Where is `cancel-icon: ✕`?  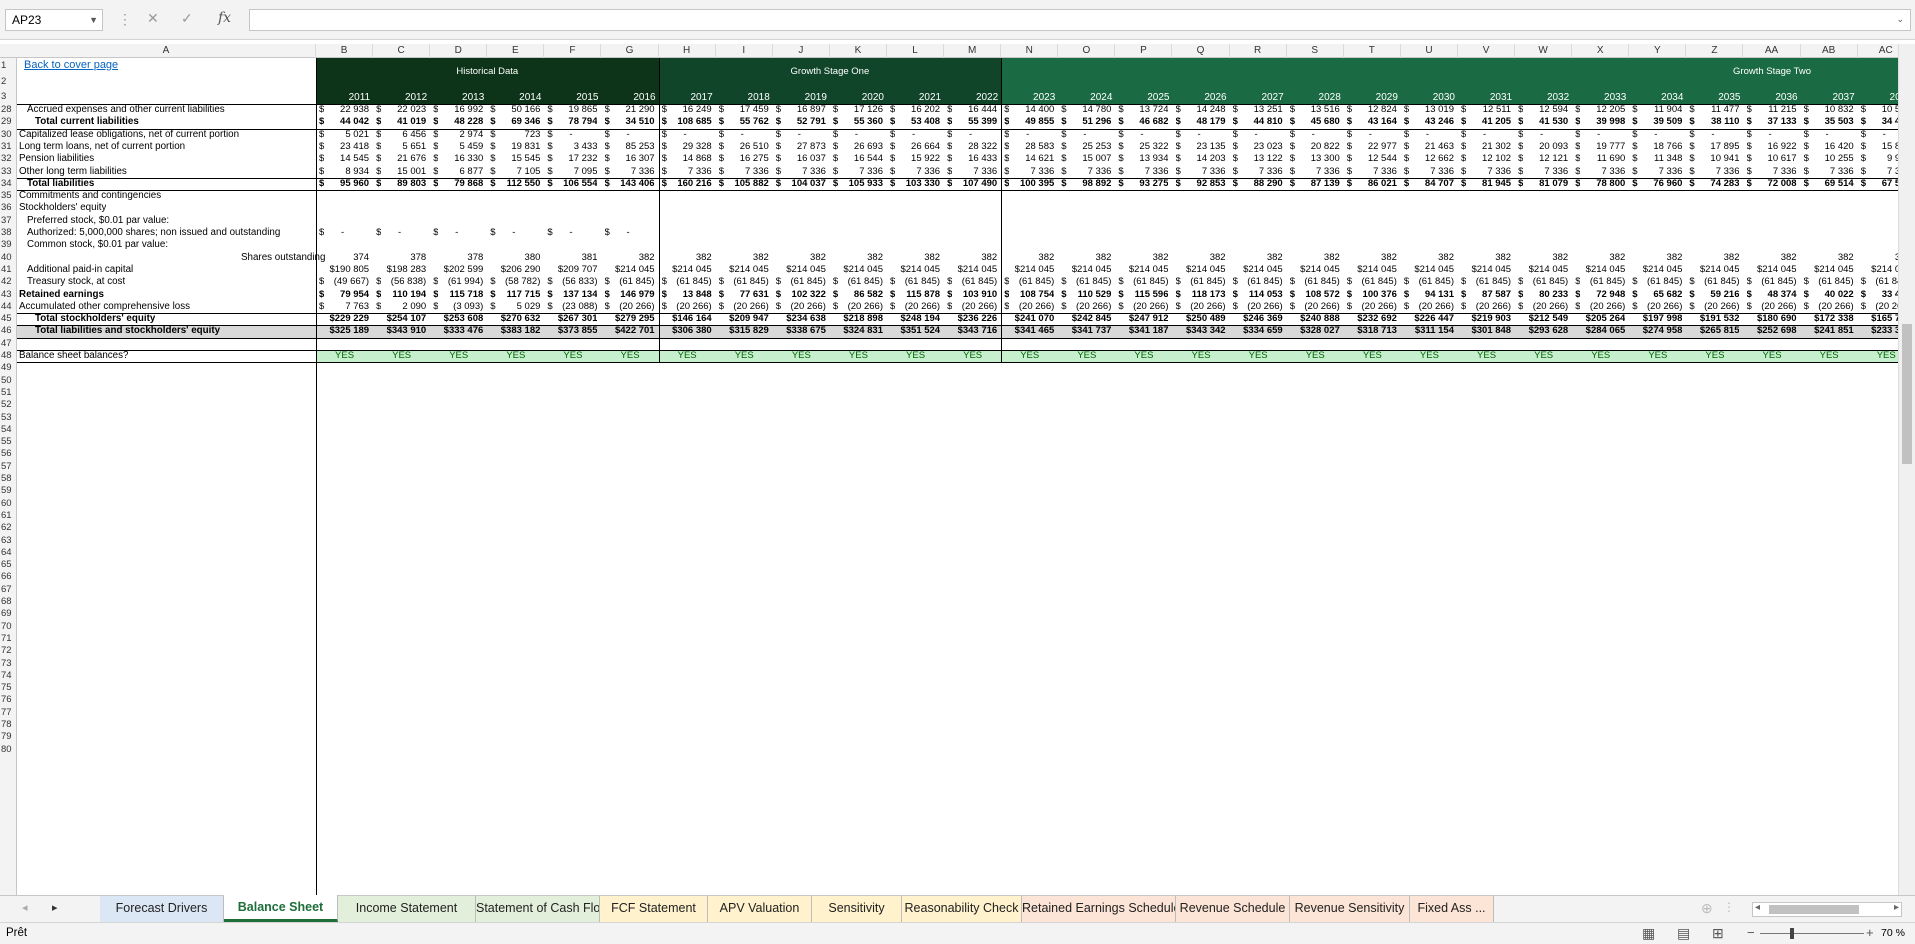
cancel-icon: ✕ is located at coordinates (153, 18).